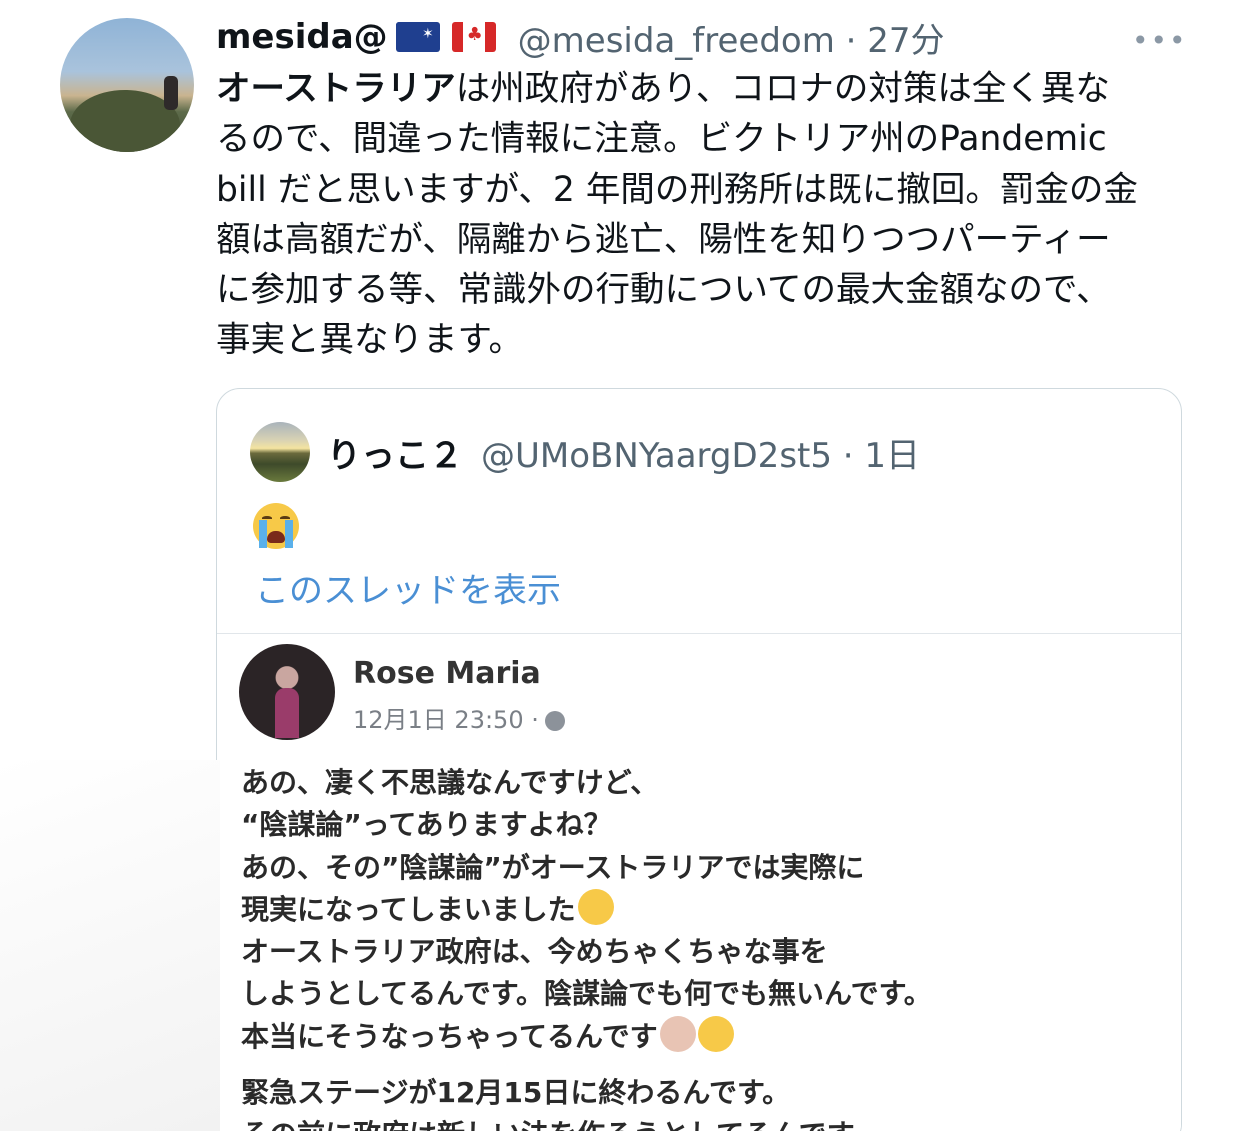 Image resolution: width=1242 pixels, height=1131 pixels. What do you see at coordinates (302, 37) in the screenshot?
I see `author-name: mesida@` at bounding box center [302, 37].